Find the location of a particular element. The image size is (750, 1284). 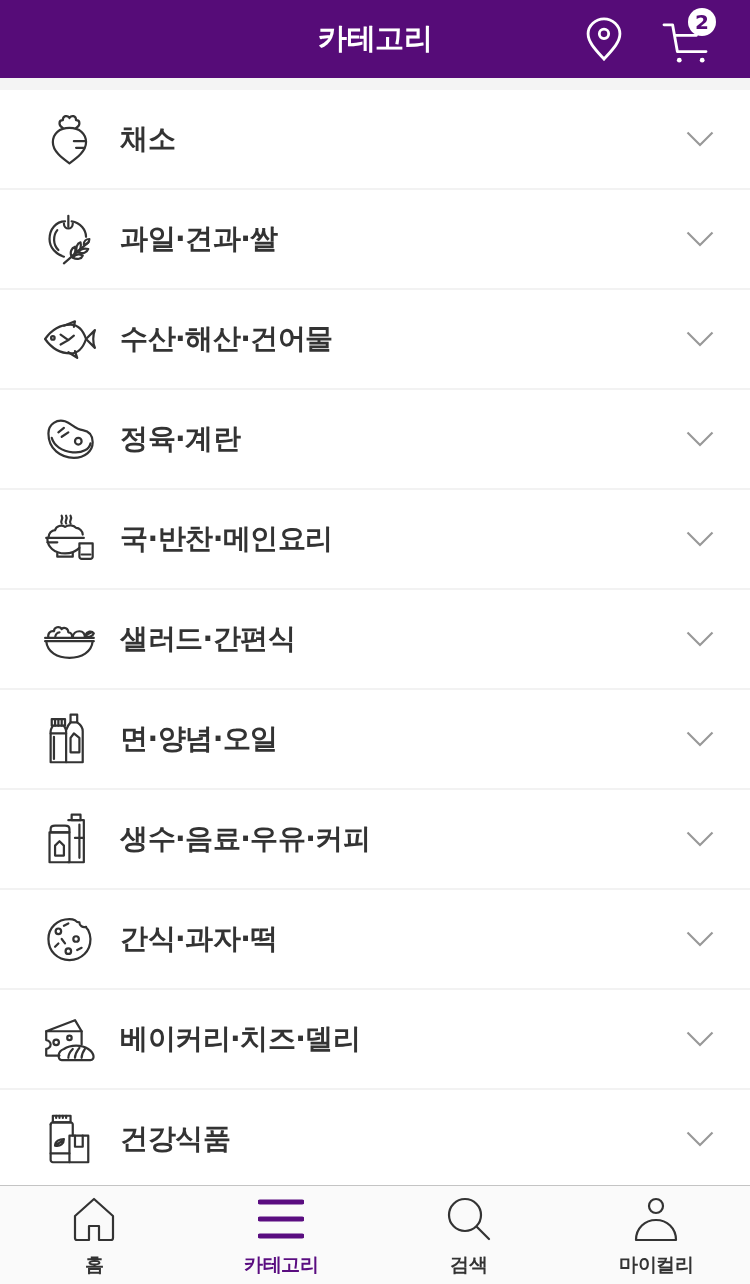

header-title: 카테고리 is located at coordinates (375, 38).